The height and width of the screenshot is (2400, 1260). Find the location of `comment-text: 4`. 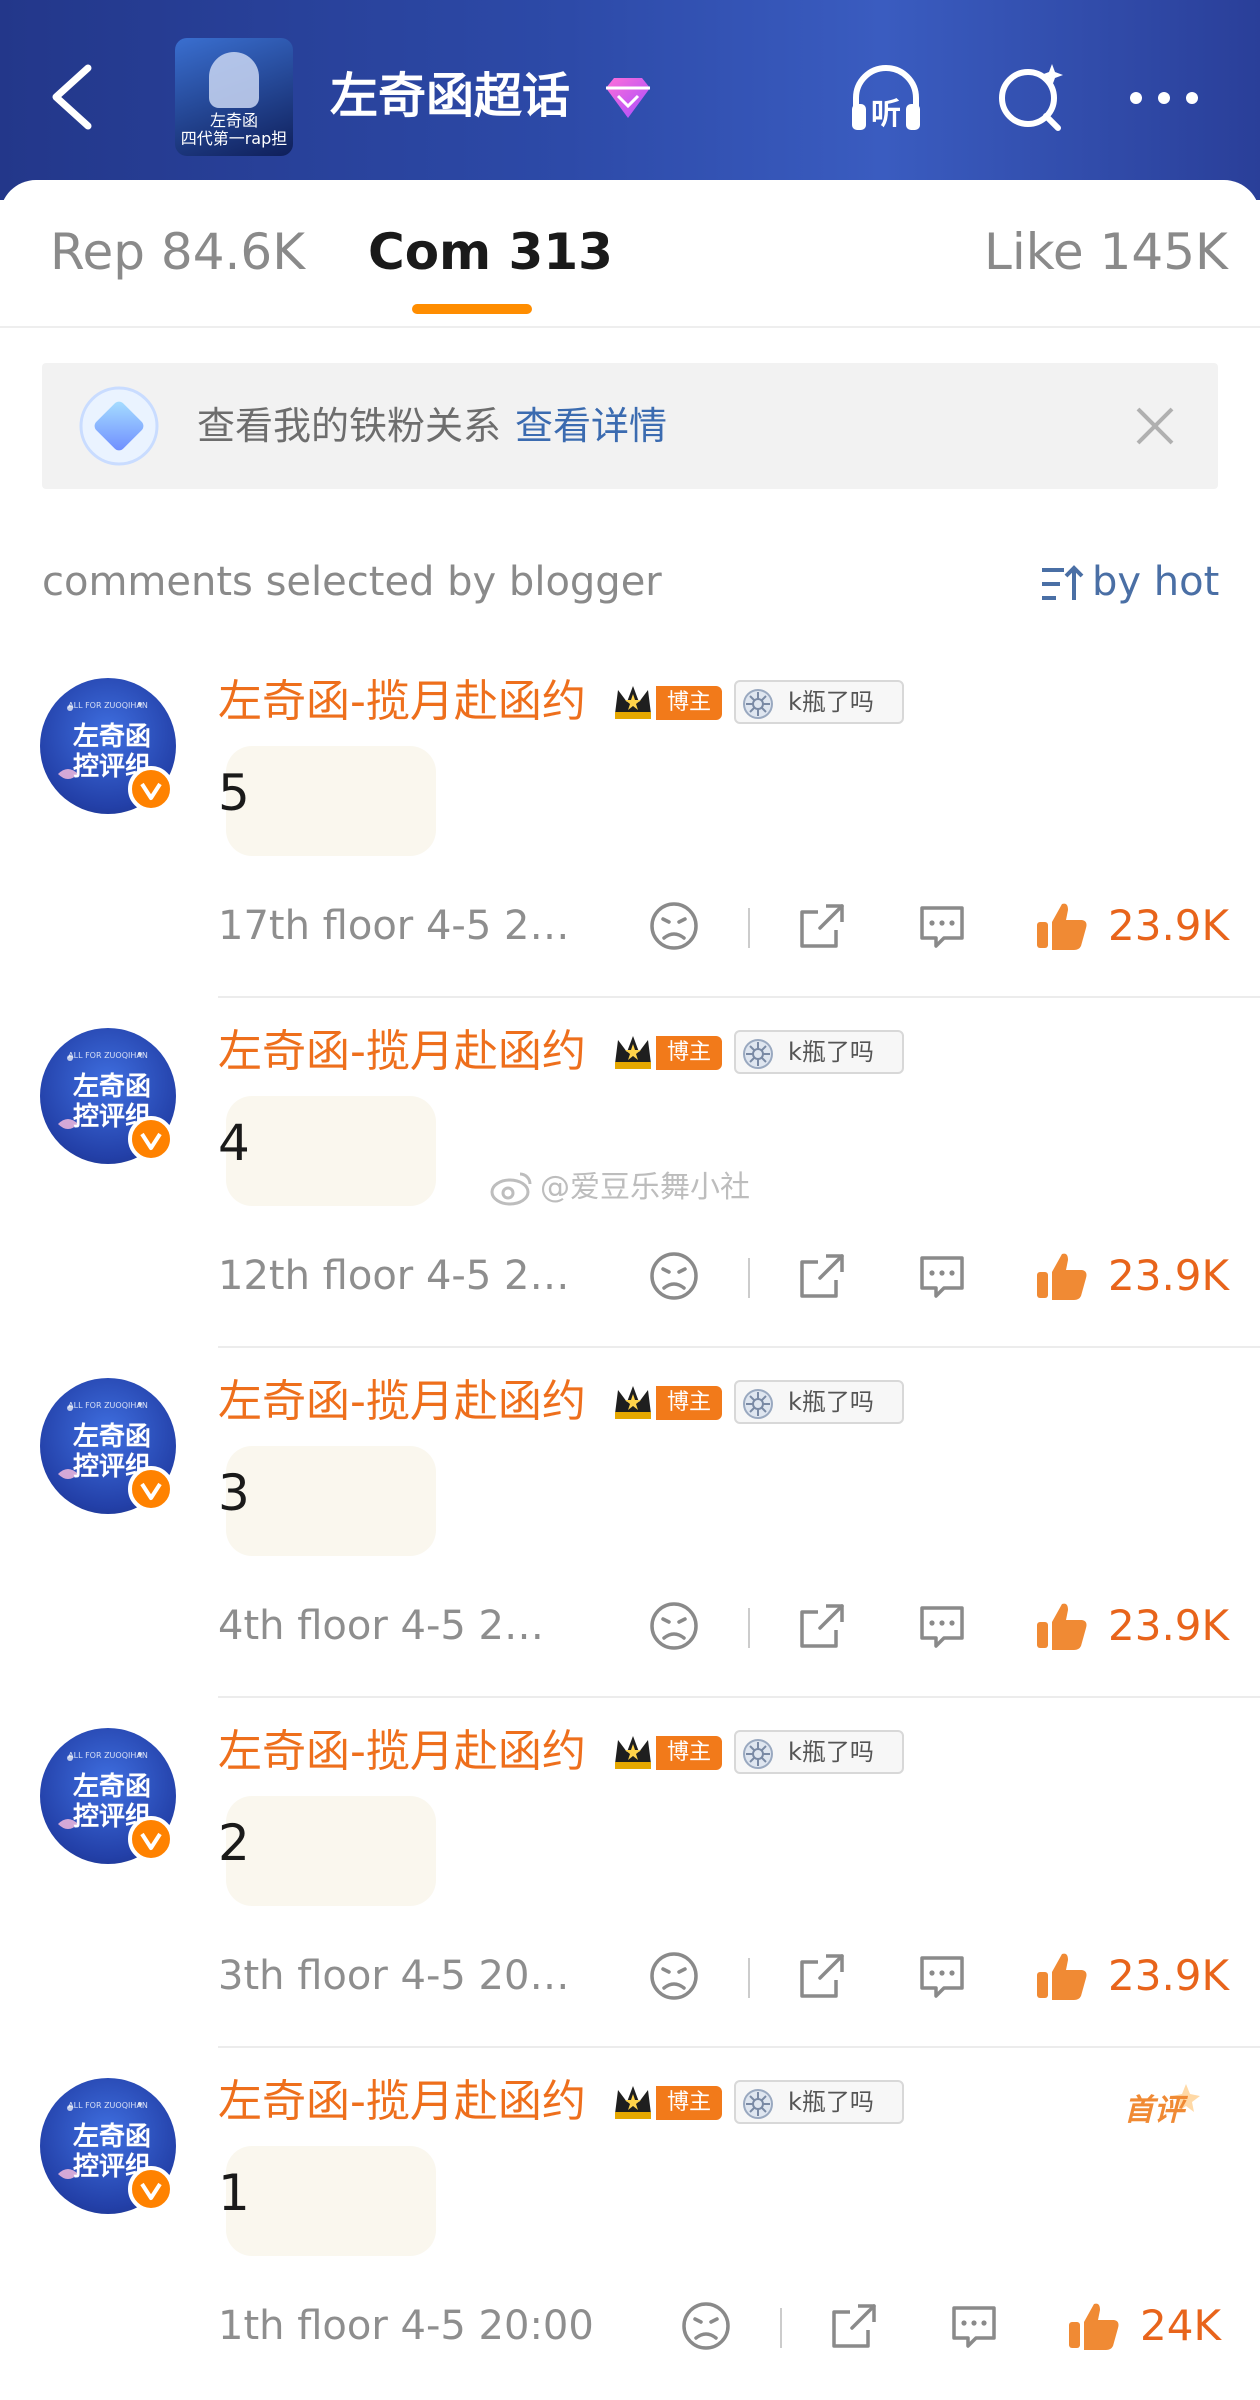

comment-text: 4 is located at coordinates (234, 1143).